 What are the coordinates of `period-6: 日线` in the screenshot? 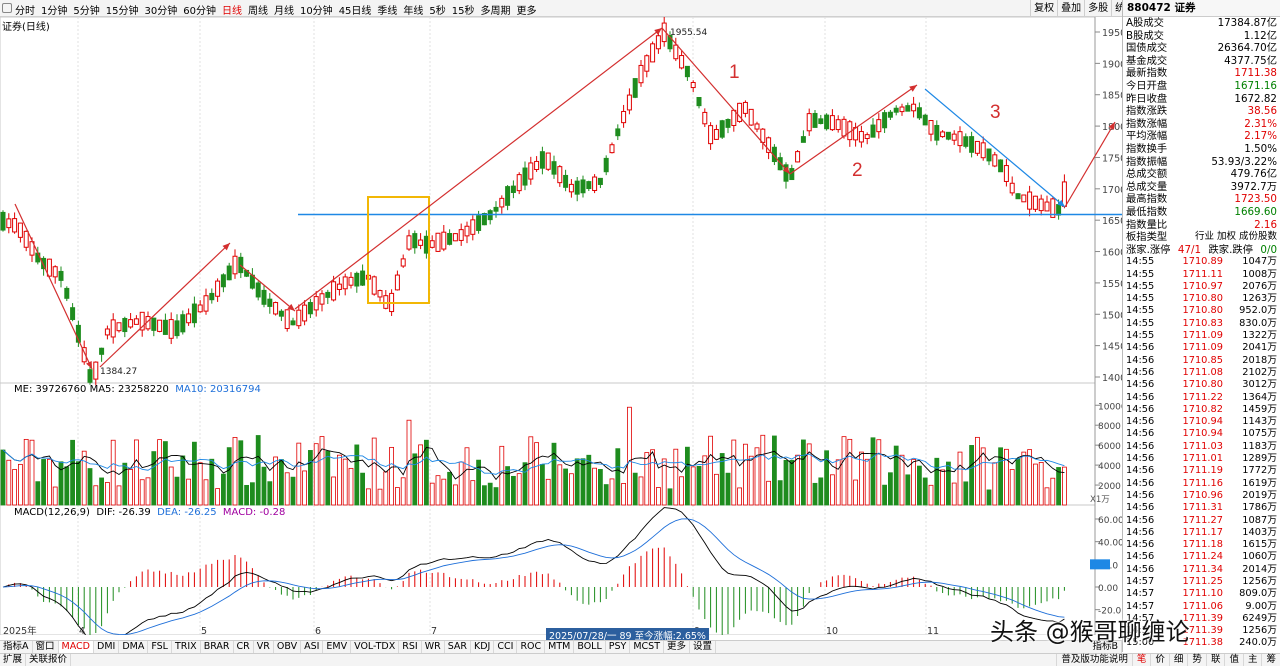 It's located at (232, 9).